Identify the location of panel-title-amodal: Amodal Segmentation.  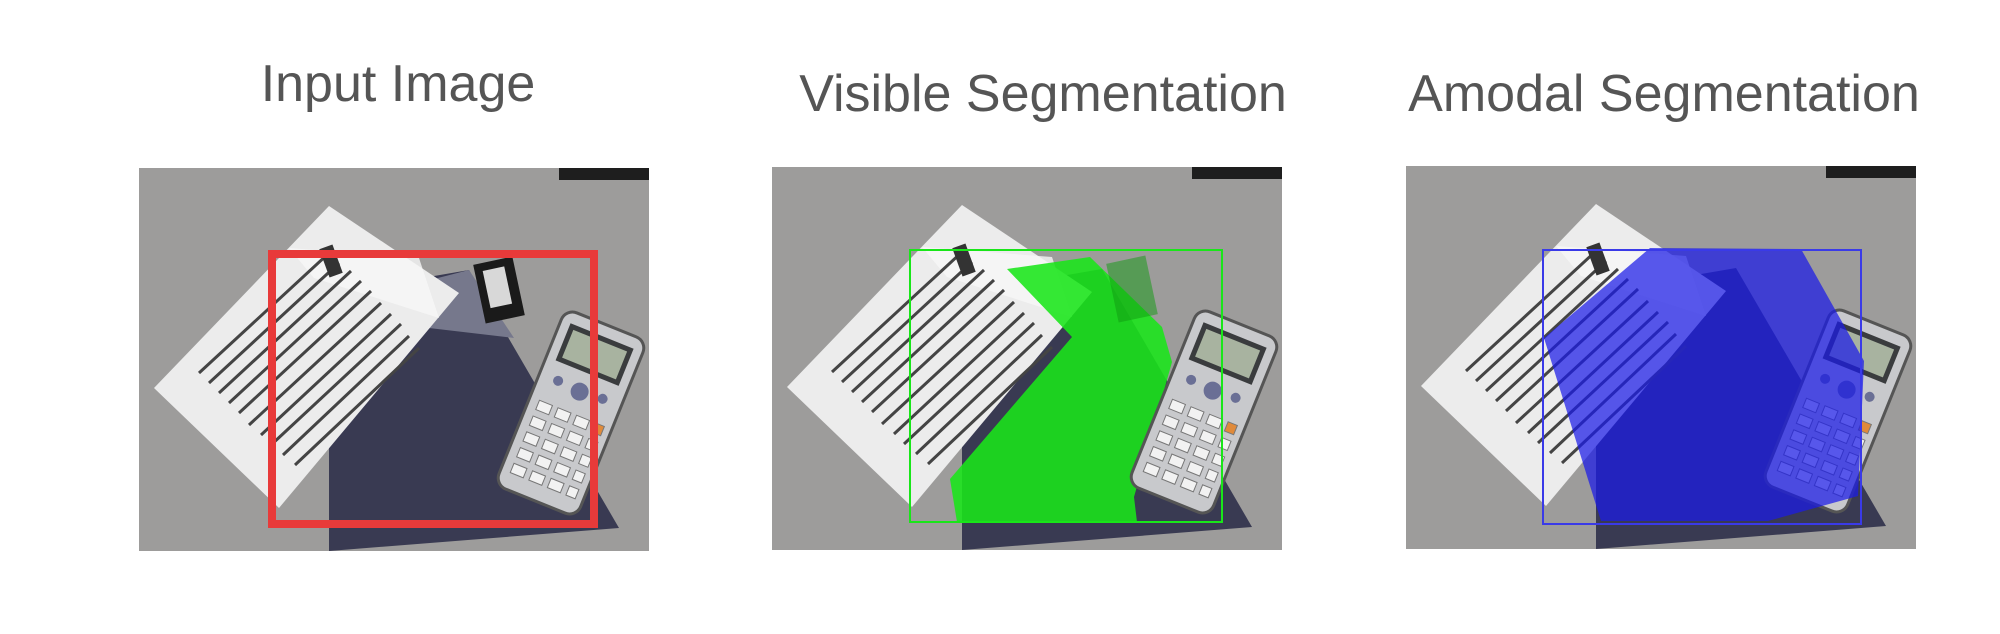
(1664, 94).